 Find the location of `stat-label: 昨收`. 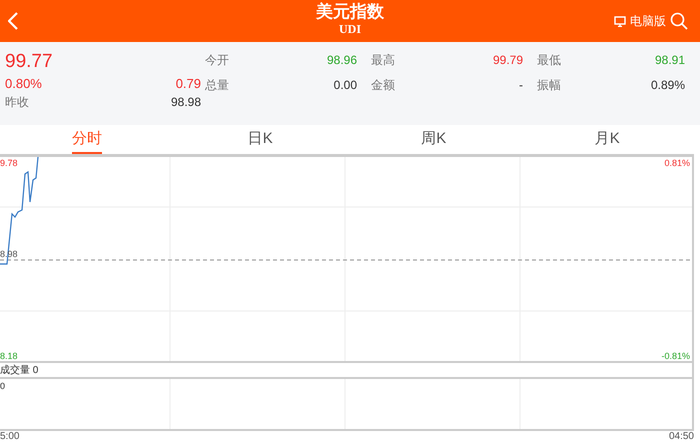

stat-label: 昨收 is located at coordinates (17, 102).